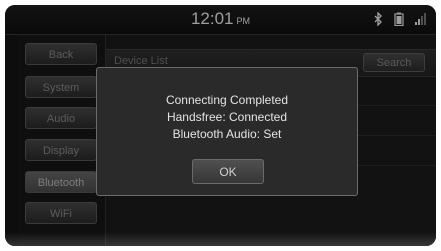 The width and height of the screenshot is (441, 251). What do you see at coordinates (227, 100) in the screenshot?
I see `dialog-message-title: Connecting Completed` at bounding box center [227, 100].